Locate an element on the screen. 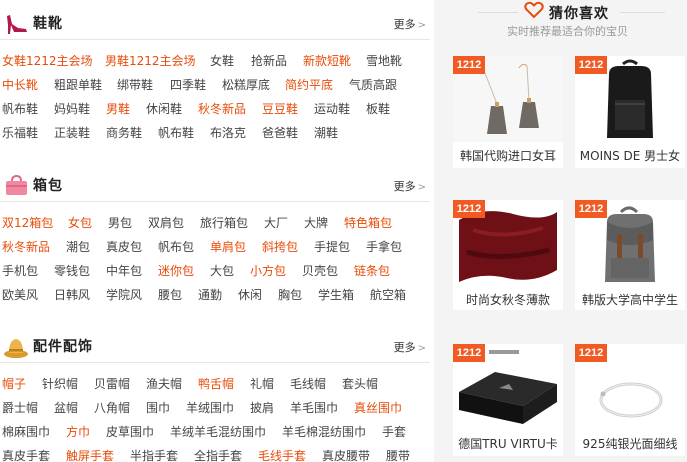 This screenshot has width=687, height=462. category-link: 大牌 is located at coordinates (316, 223).